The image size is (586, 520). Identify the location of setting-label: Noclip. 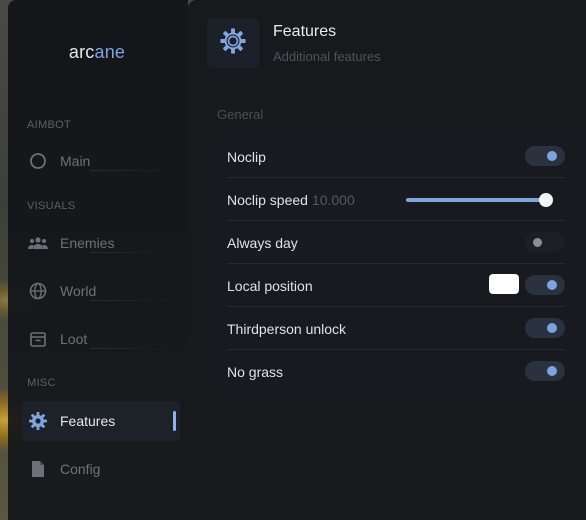
(246, 156).